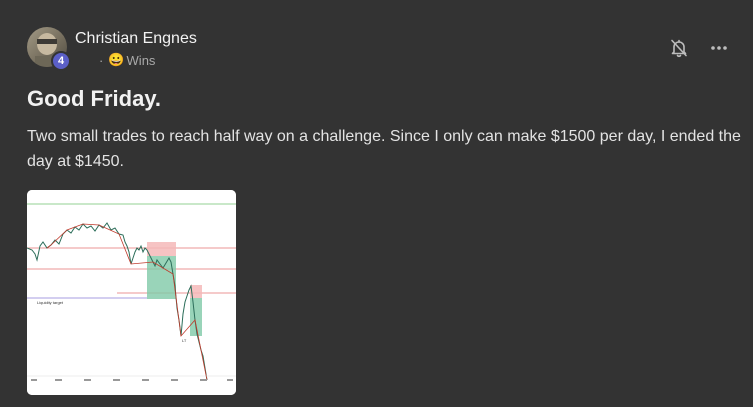 Image resolution: width=753 pixels, height=407 pixels. What do you see at coordinates (94, 98) in the screenshot?
I see `post-title: Good Friday.` at bounding box center [94, 98].